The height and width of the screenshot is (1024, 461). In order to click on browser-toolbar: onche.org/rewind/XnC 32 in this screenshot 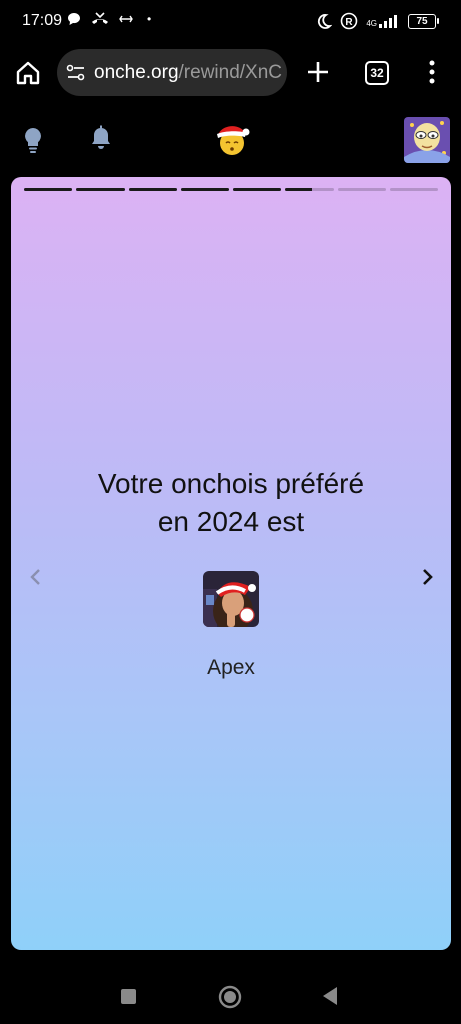, I will do `click(230, 73)`.